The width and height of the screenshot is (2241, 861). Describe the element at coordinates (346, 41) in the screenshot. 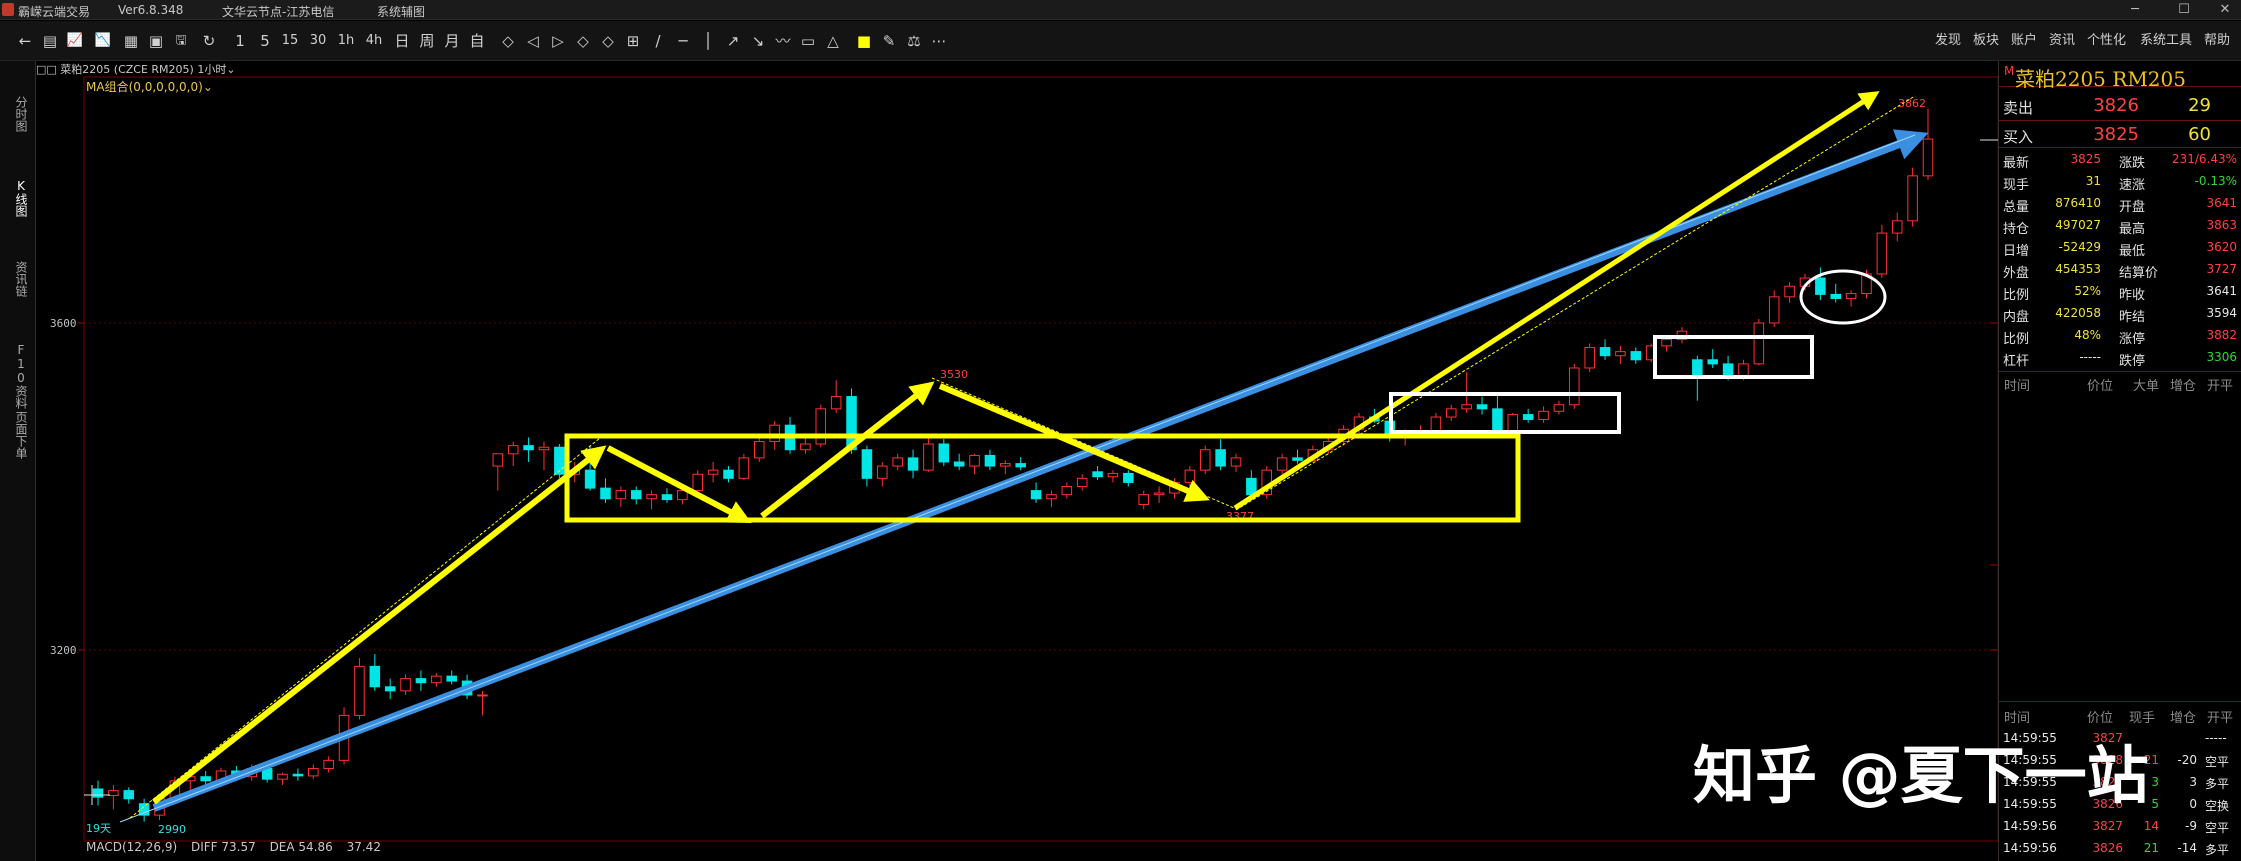

I see `toolbar-icon: 1h` at that location.